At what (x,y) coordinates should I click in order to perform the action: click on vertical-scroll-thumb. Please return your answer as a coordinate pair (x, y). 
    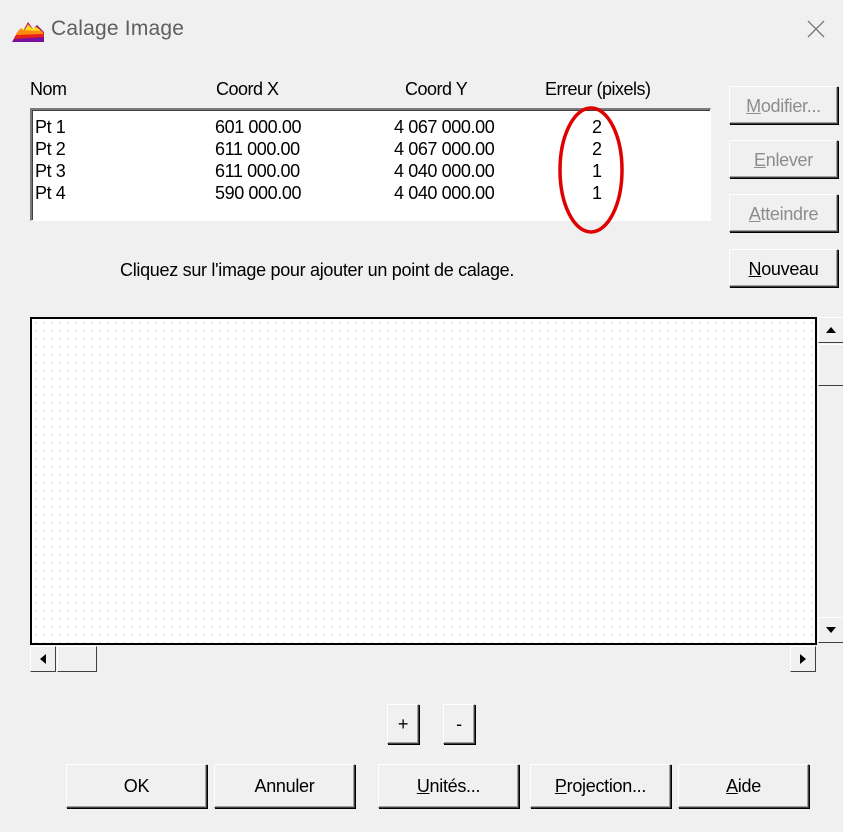
    Looking at the image, I should click on (830, 365).